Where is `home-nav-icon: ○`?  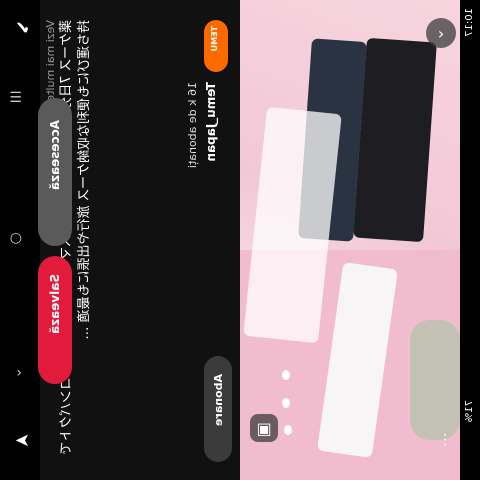
home-nav-icon: ○ is located at coordinates (16, 238).